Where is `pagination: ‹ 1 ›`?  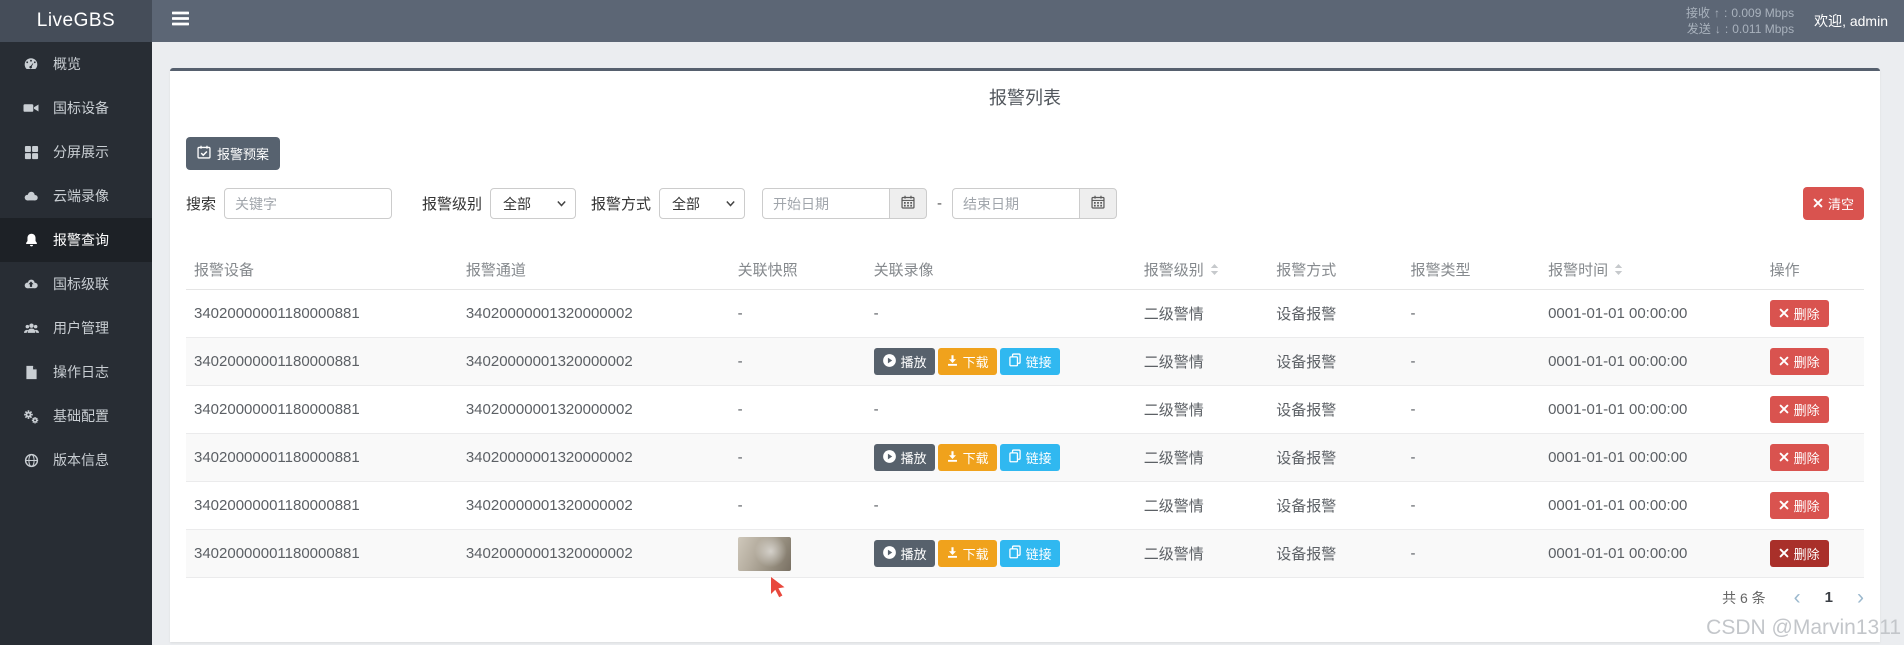 pagination: ‹ 1 › is located at coordinates (1829, 597).